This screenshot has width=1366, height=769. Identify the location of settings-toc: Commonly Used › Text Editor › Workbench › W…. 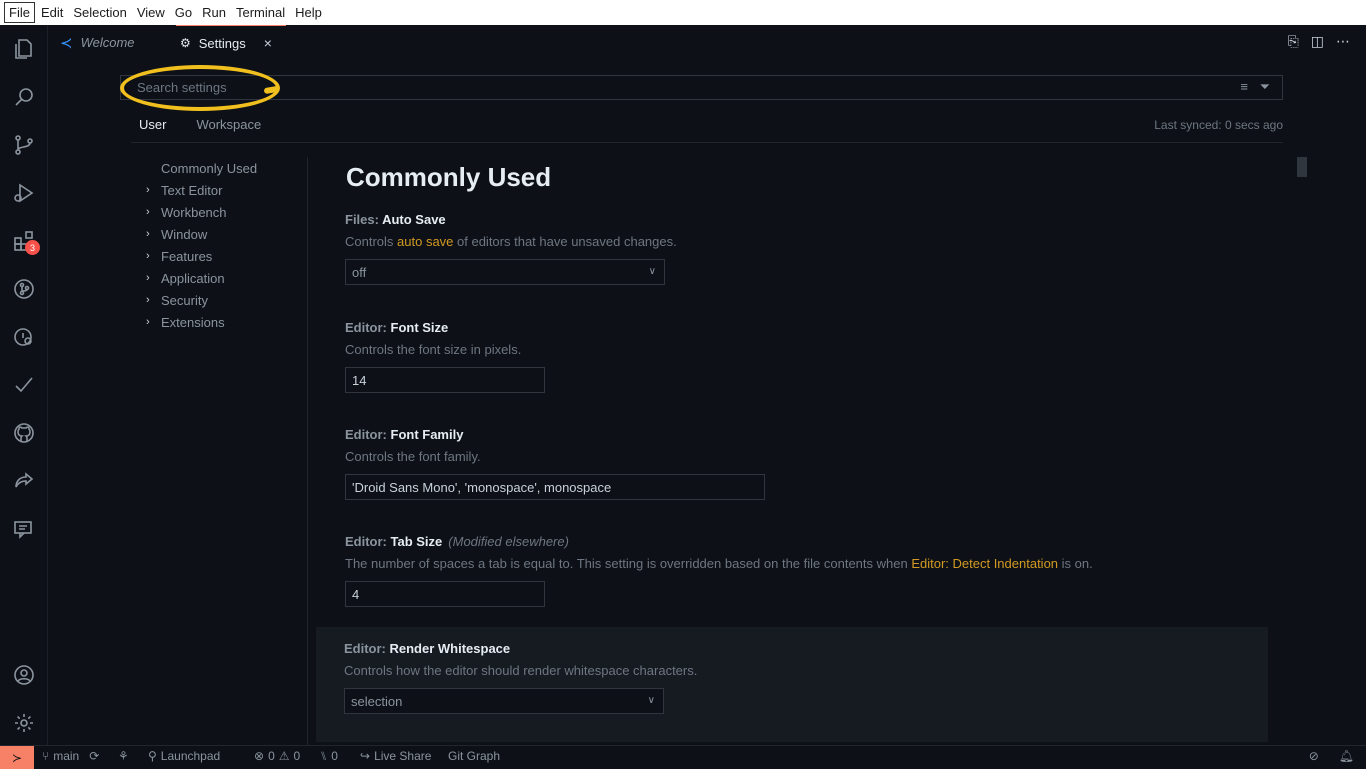
(222, 245).